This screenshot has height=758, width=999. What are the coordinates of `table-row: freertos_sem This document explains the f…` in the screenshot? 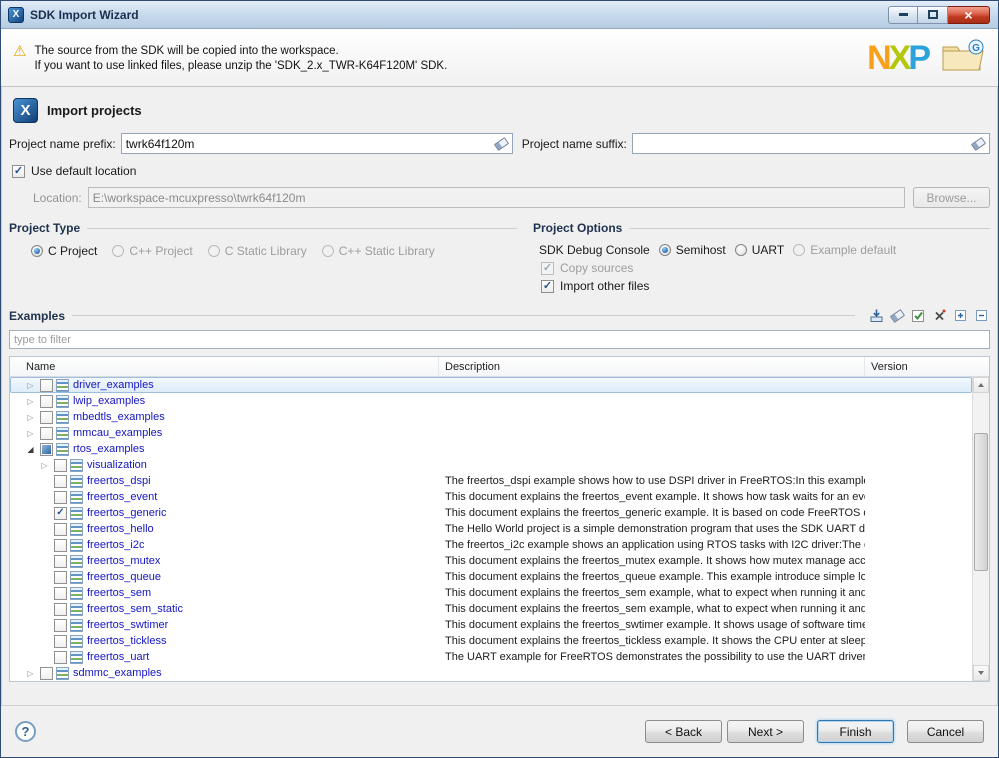 It's located at (491, 593).